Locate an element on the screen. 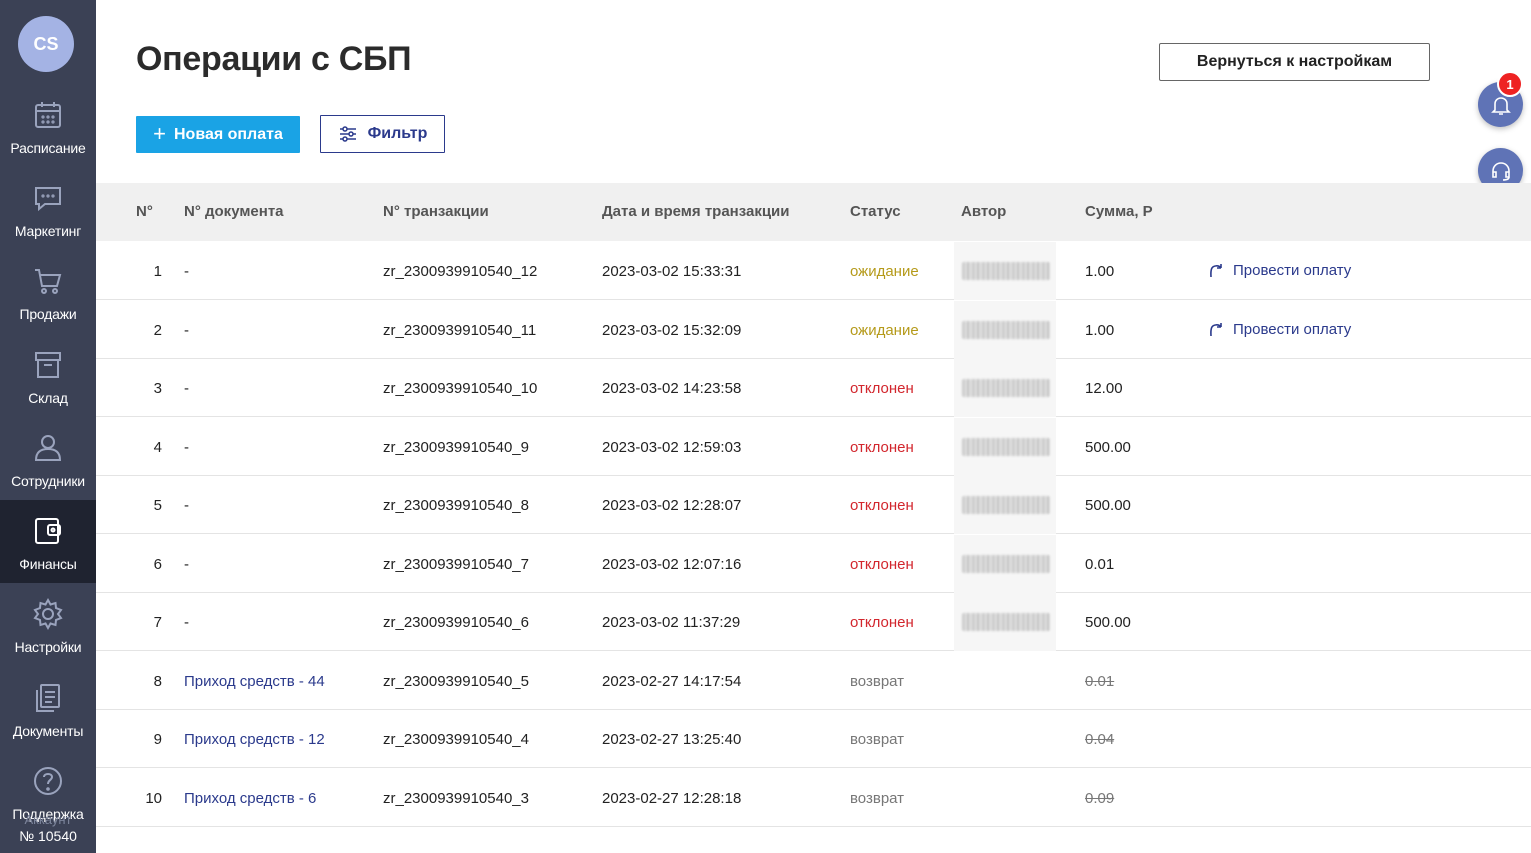 This screenshot has width=1531, height=853. document-link: Приход средств - 12 is located at coordinates (254, 739).